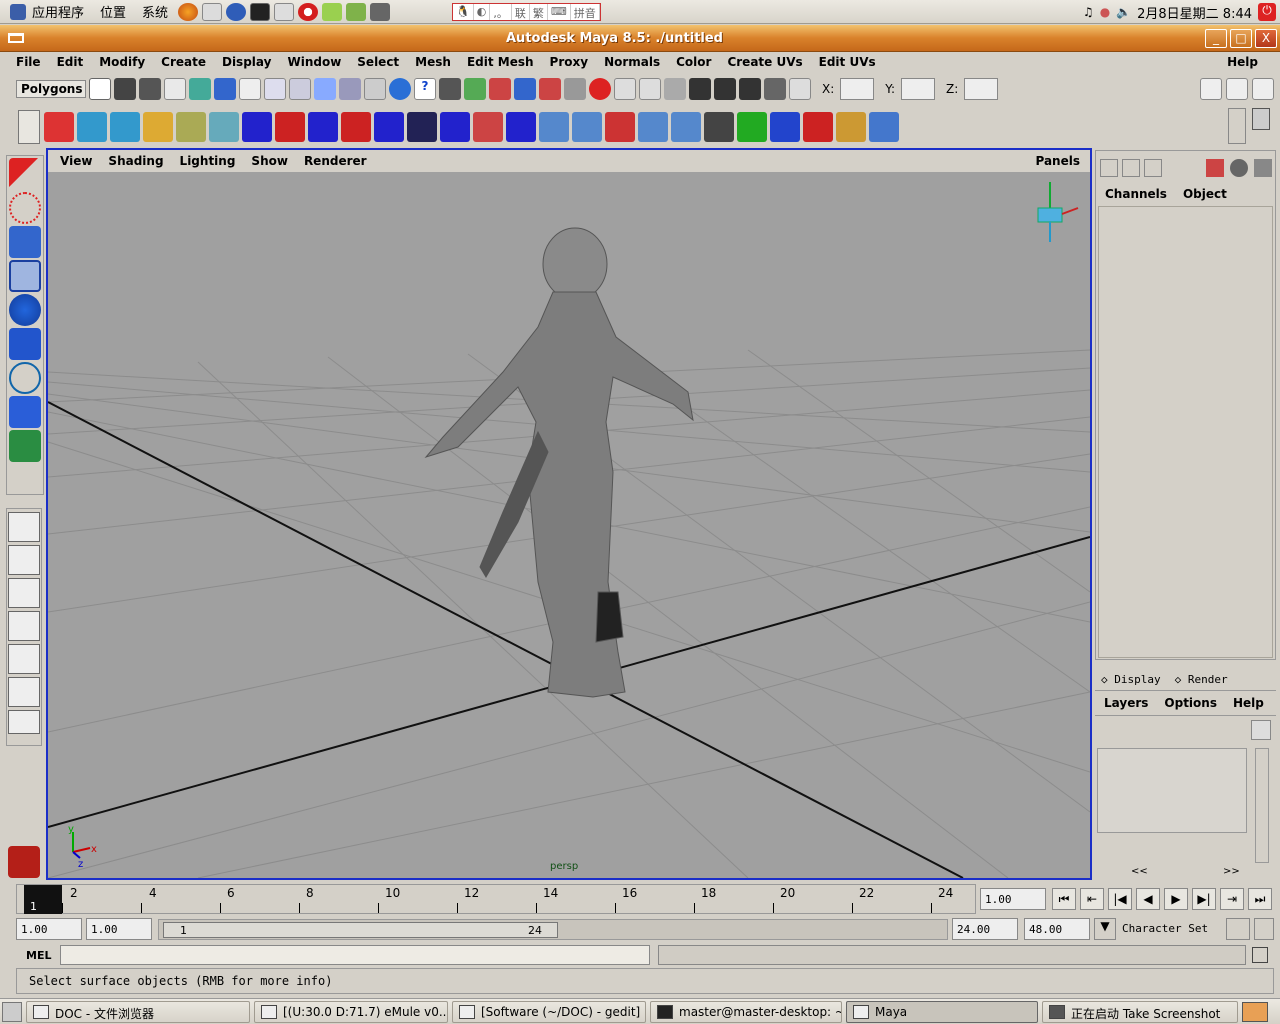 The width and height of the screenshot is (1280, 1024). I want to click on scale-tool-icon, so click(25, 344).